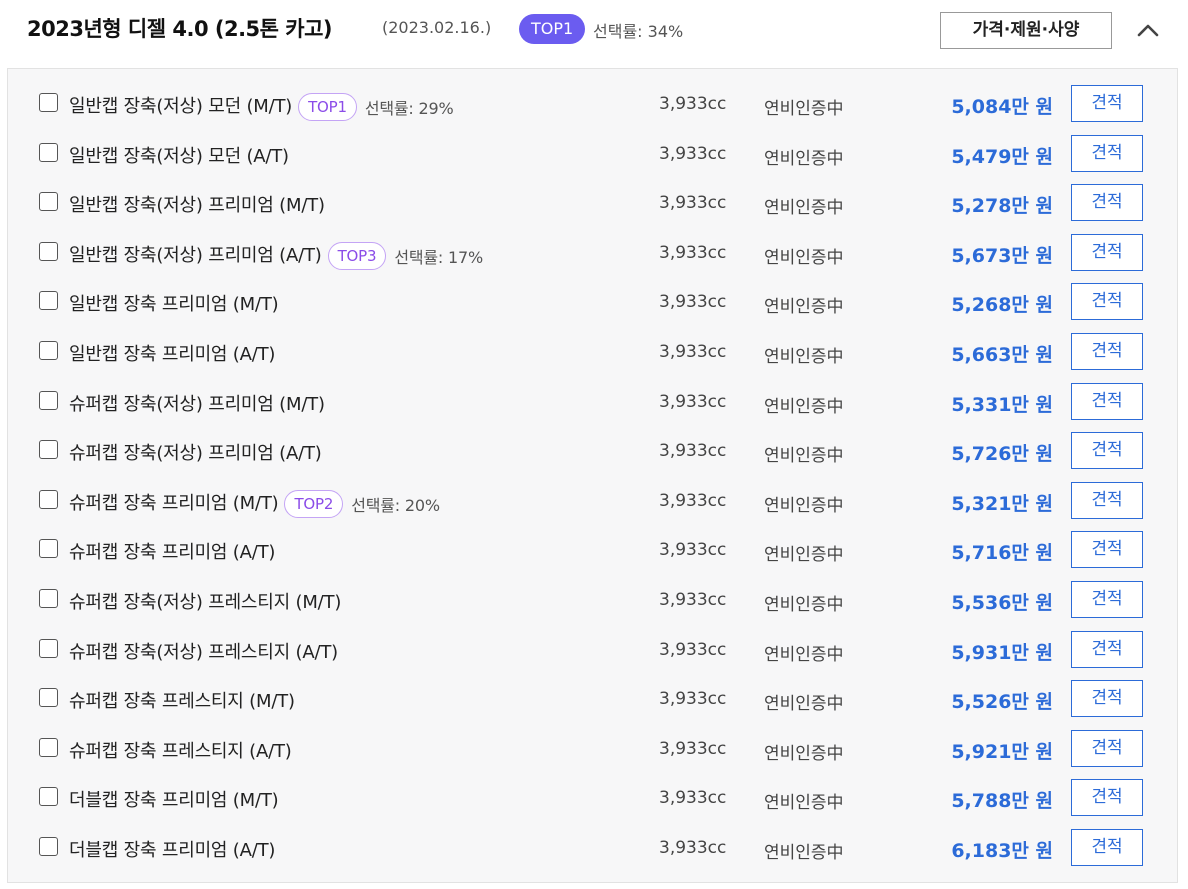  I want to click on trim-name: 슈퍼캡 장축(저상) 프레스티지 (M/T), so click(205, 601).